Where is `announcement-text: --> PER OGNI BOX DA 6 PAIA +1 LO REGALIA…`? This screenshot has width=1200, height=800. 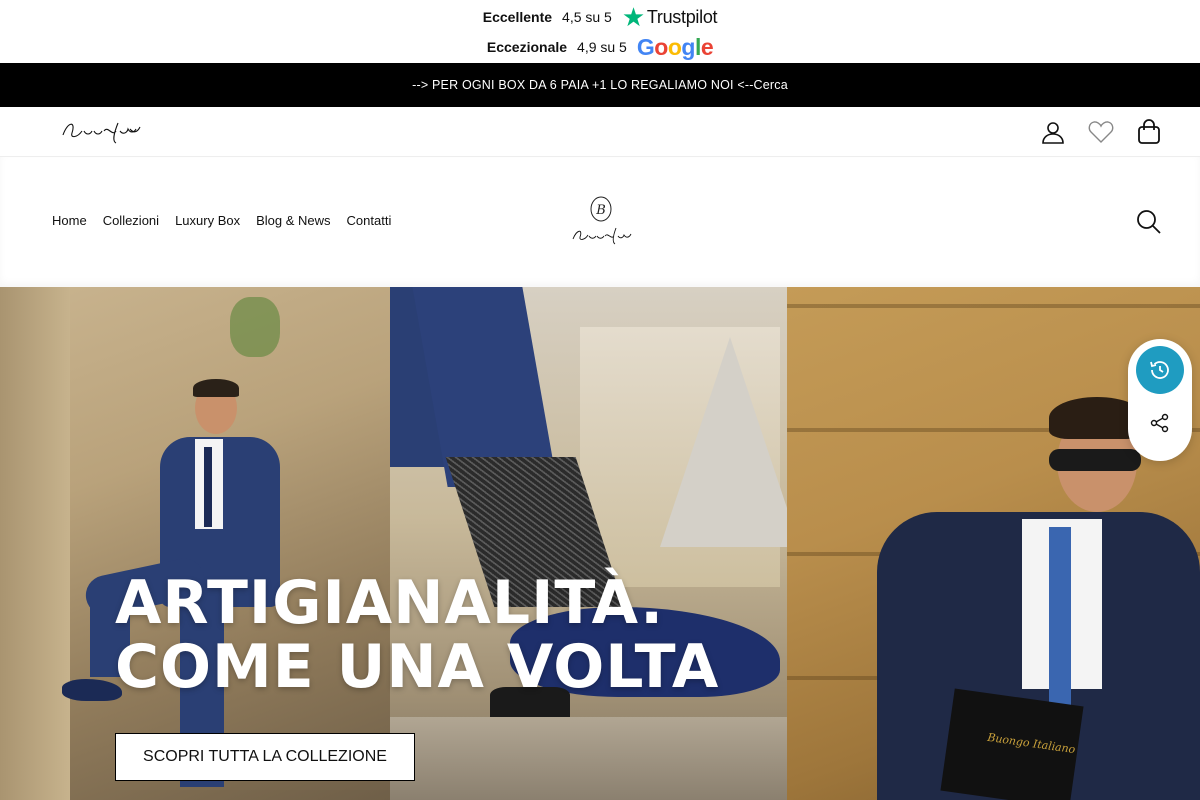 announcement-text: --> PER OGNI BOX DA 6 PAIA +1 LO REGALIA… is located at coordinates (600, 85).